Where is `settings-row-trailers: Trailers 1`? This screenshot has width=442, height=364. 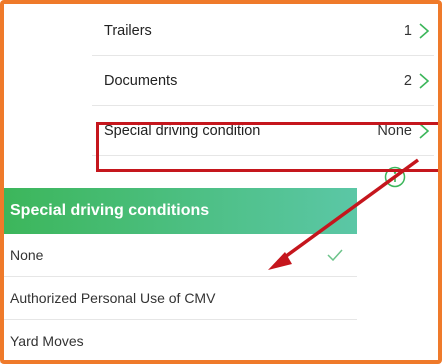
settings-row-trailers: Trailers 1 is located at coordinates (263, 31).